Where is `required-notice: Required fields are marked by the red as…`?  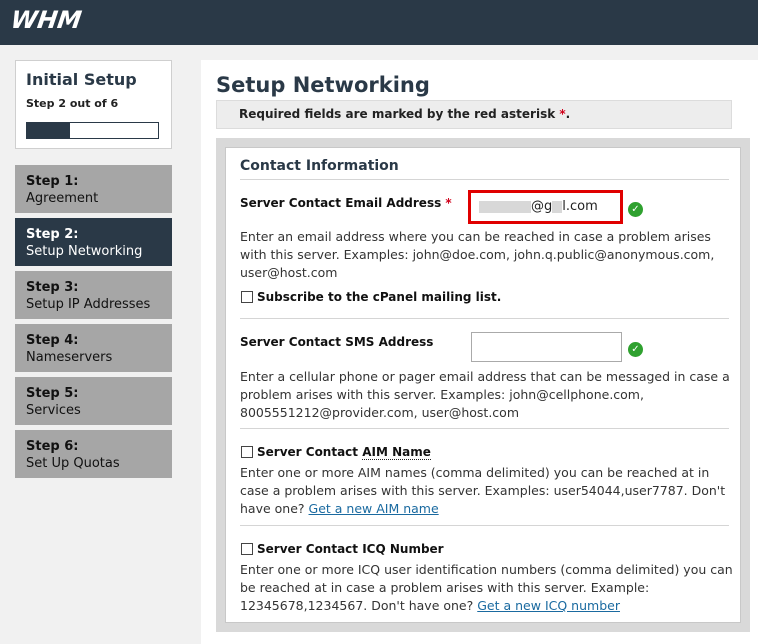
required-notice: Required fields are marked by the red as… is located at coordinates (474, 114).